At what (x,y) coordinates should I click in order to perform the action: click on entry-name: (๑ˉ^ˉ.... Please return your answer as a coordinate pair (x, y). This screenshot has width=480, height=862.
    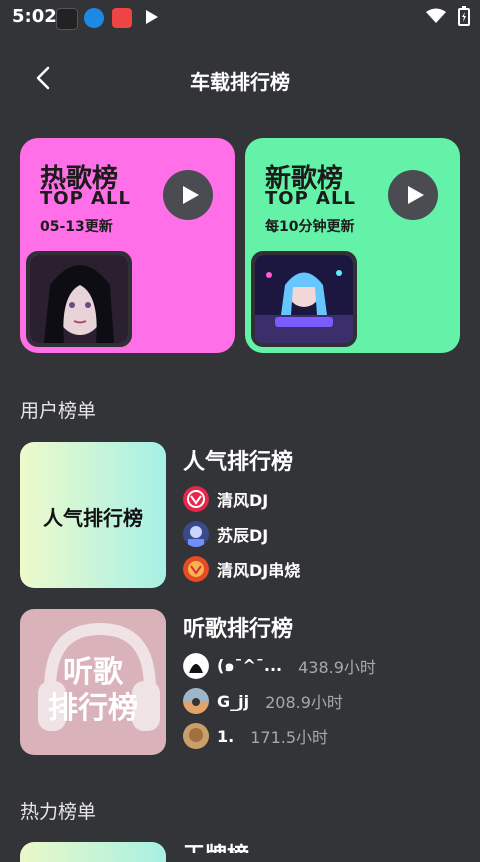
    Looking at the image, I should click on (250, 665).